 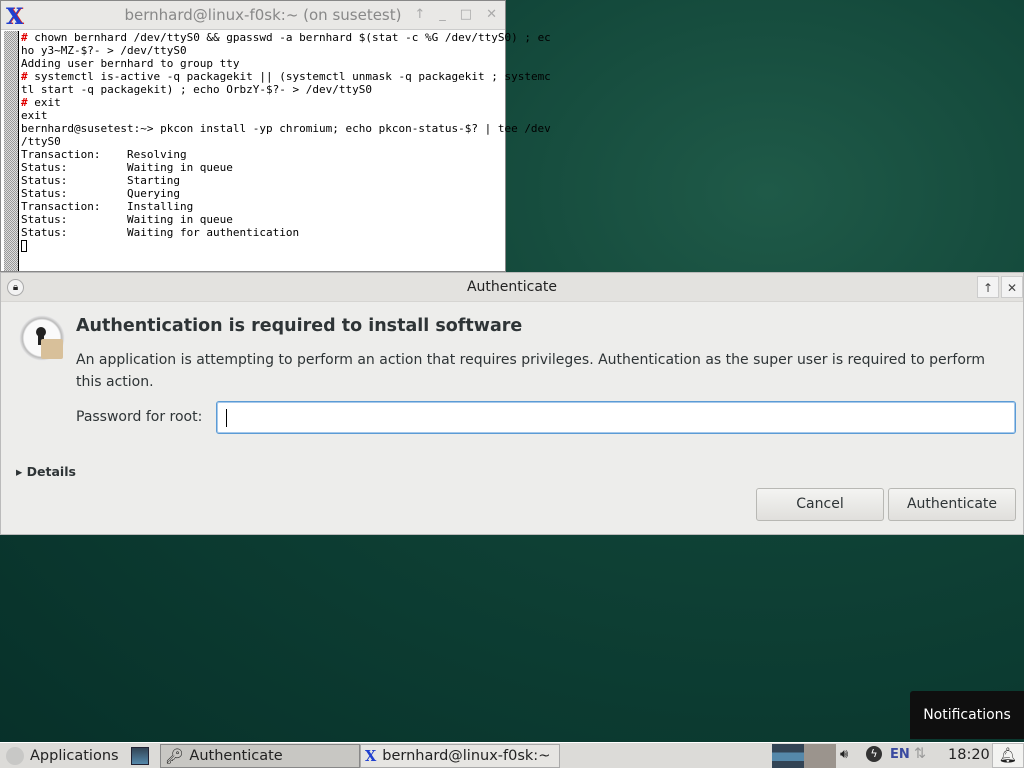 What do you see at coordinates (21, 471) in the screenshot?
I see `expander-arrow-icon: ▸` at bounding box center [21, 471].